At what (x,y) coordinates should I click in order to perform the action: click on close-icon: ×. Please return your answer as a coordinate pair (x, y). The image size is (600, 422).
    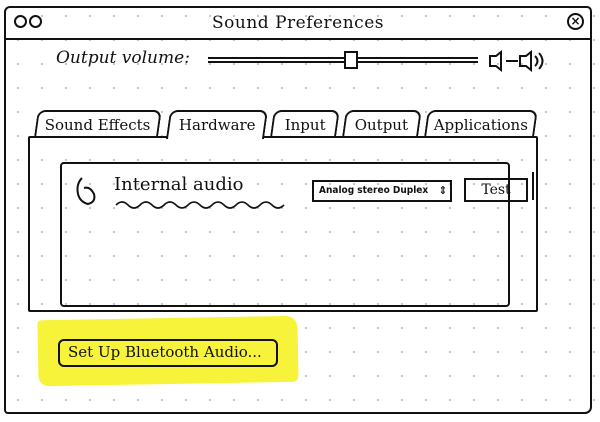
    Looking at the image, I should click on (575, 21).